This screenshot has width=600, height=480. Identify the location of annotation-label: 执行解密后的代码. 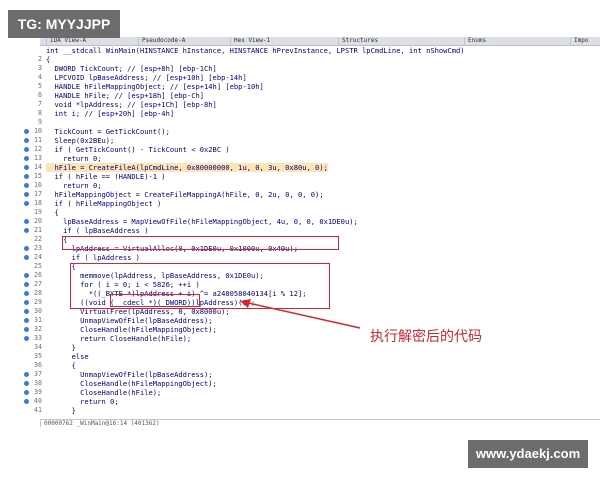
(426, 337).